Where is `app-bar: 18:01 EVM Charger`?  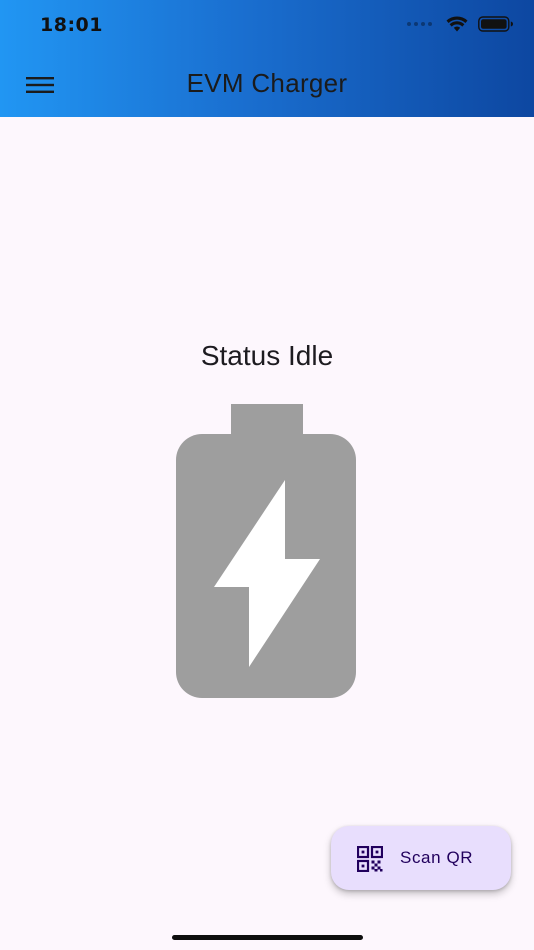 app-bar: 18:01 EVM Charger is located at coordinates (267, 58).